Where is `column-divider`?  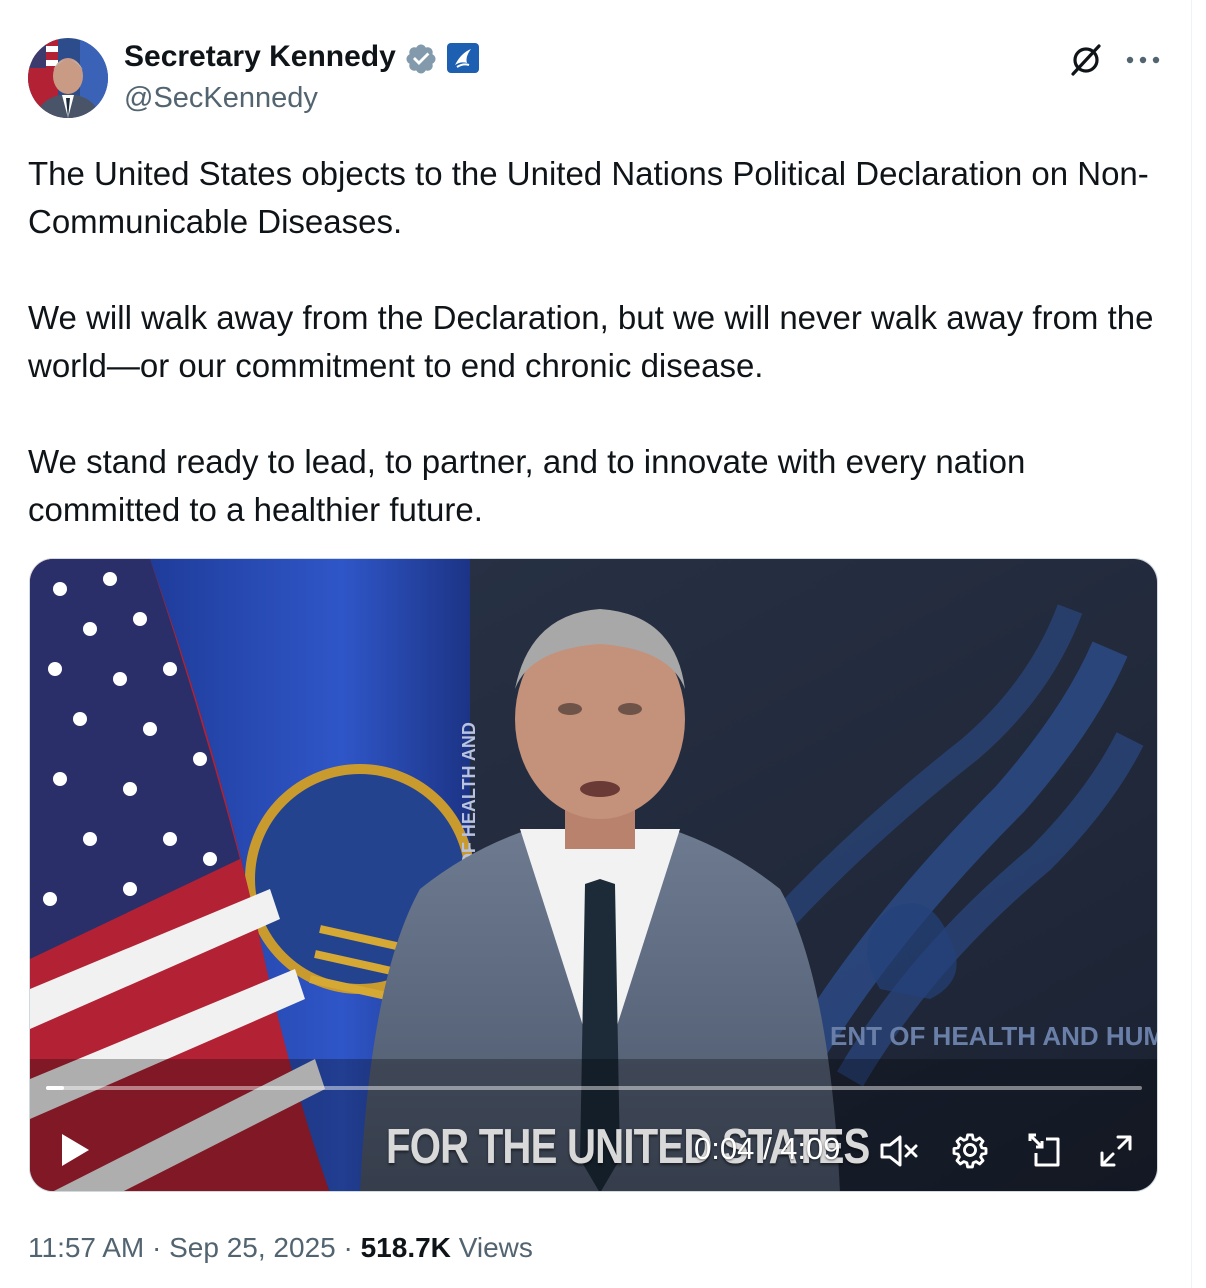 column-divider is located at coordinates (1191, 644).